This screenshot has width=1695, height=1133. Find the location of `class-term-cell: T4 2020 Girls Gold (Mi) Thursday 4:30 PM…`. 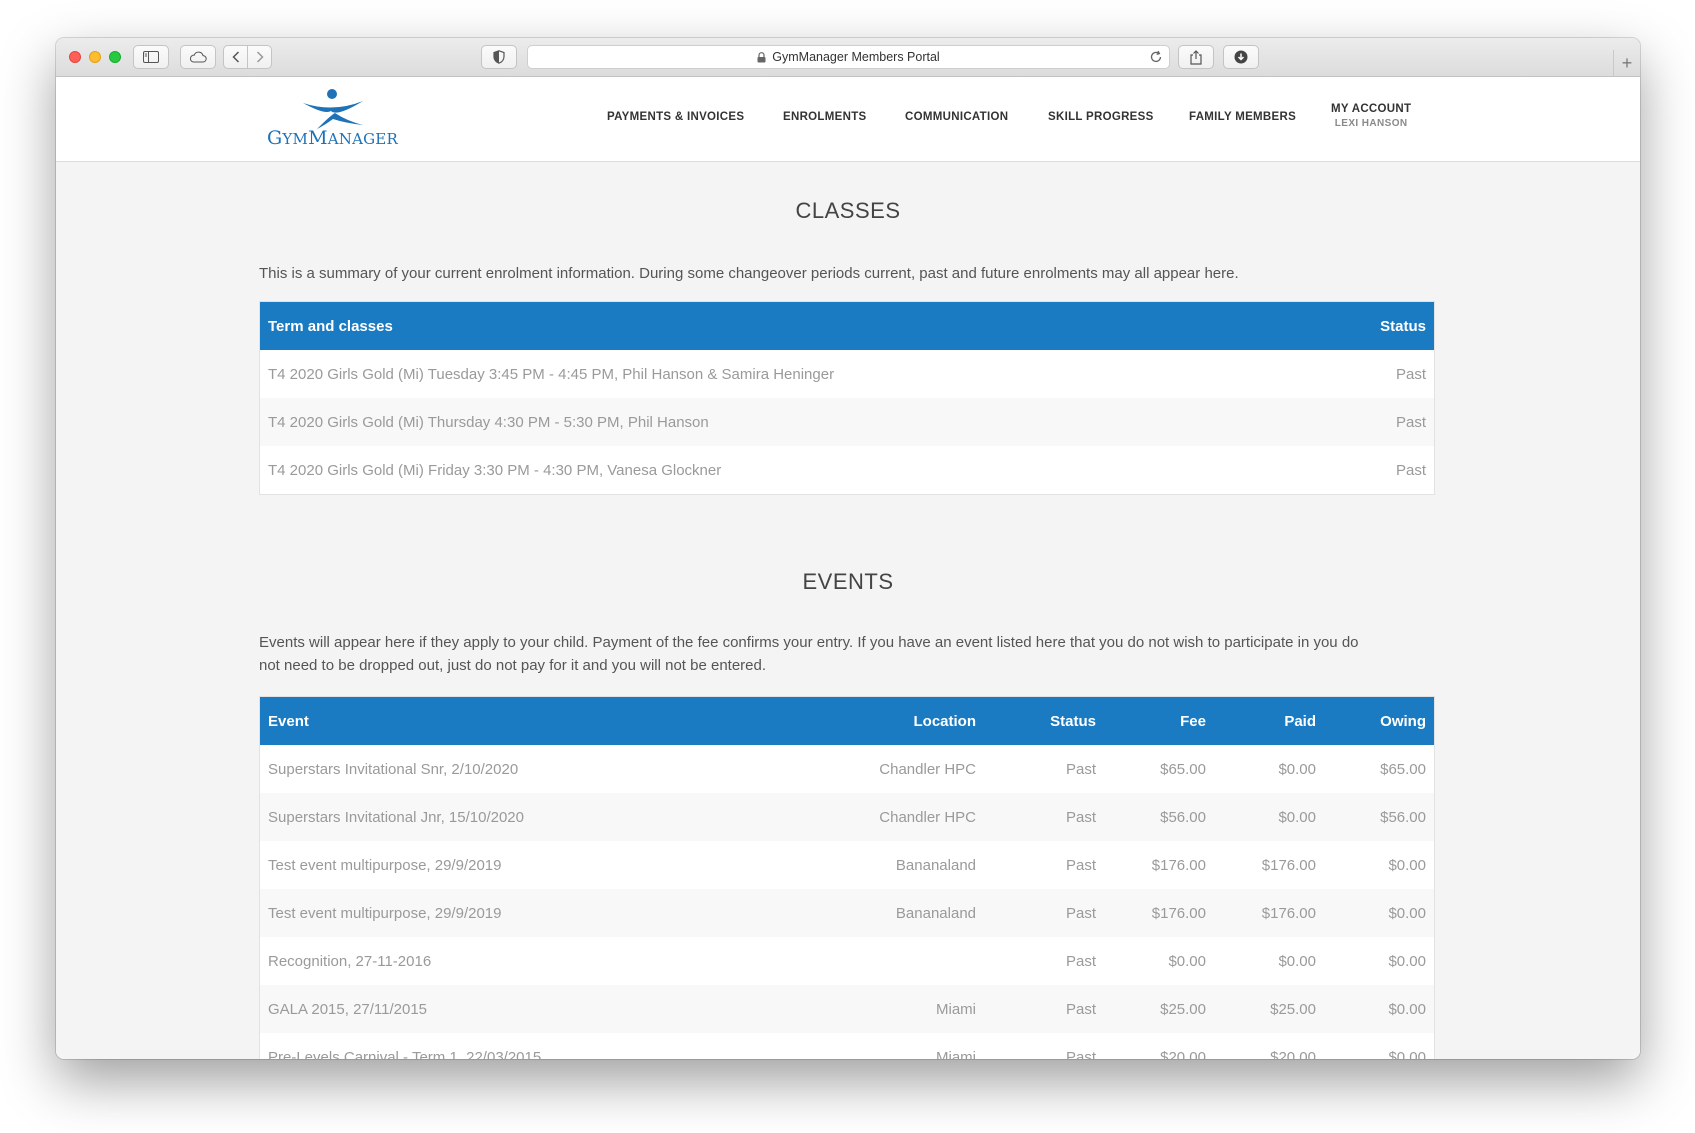

class-term-cell: T4 2020 Girls Gold (Mi) Thursday 4:30 PM… is located at coordinates (790, 422).